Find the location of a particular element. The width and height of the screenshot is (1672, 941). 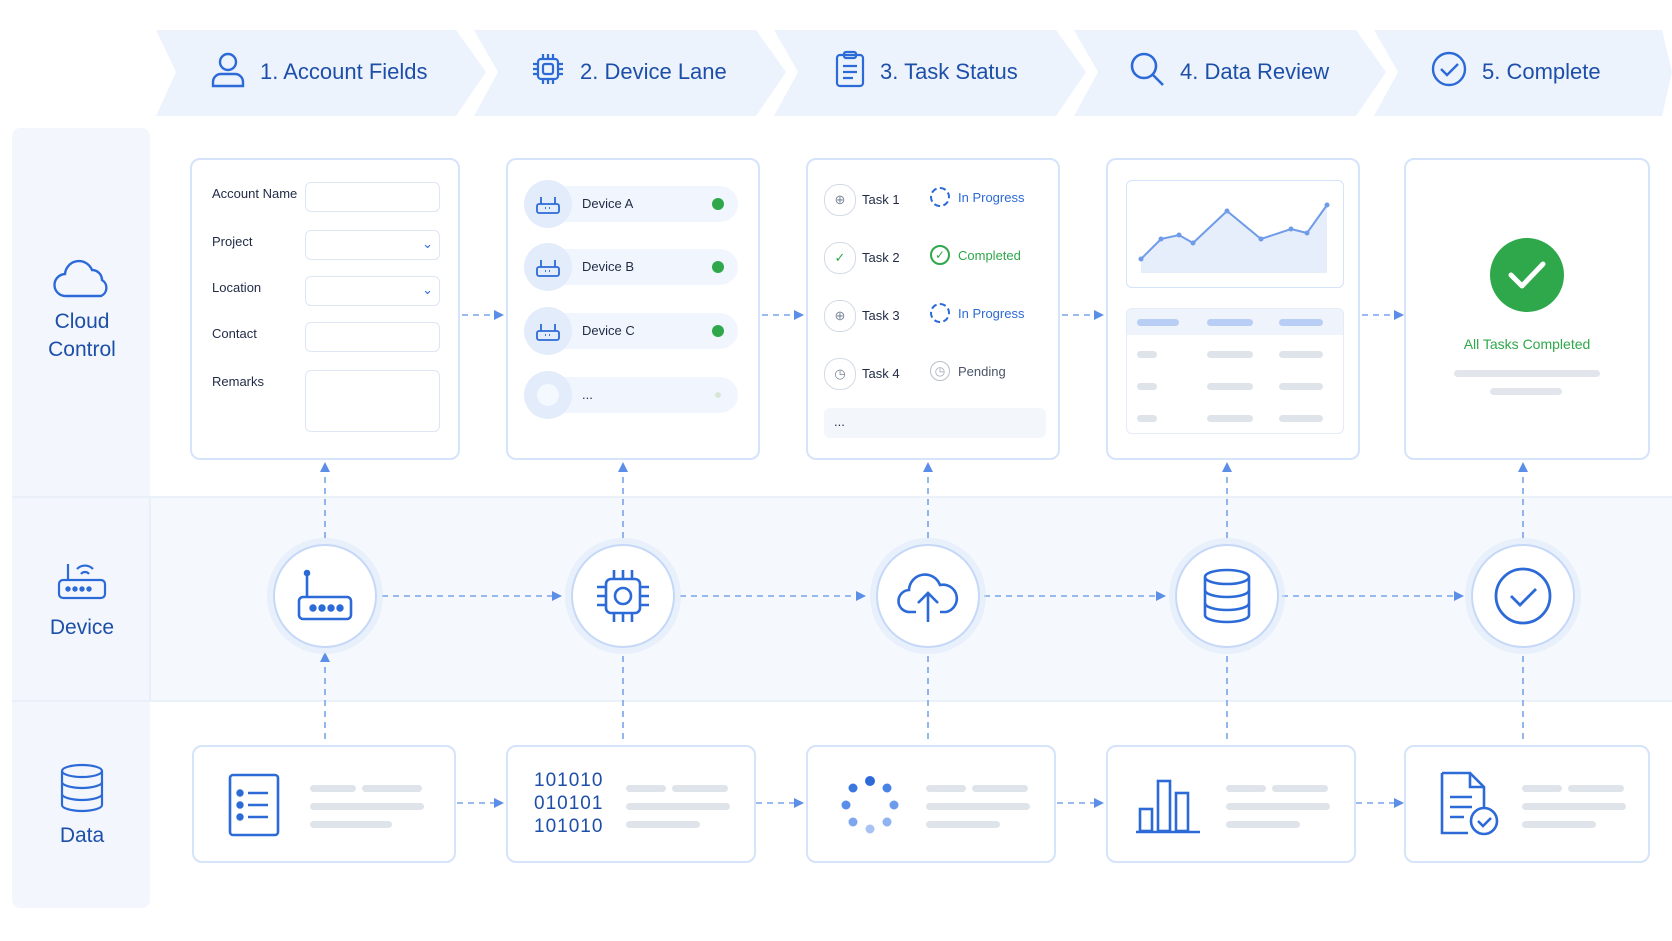

device-node-complete is located at coordinates (1523, 596).